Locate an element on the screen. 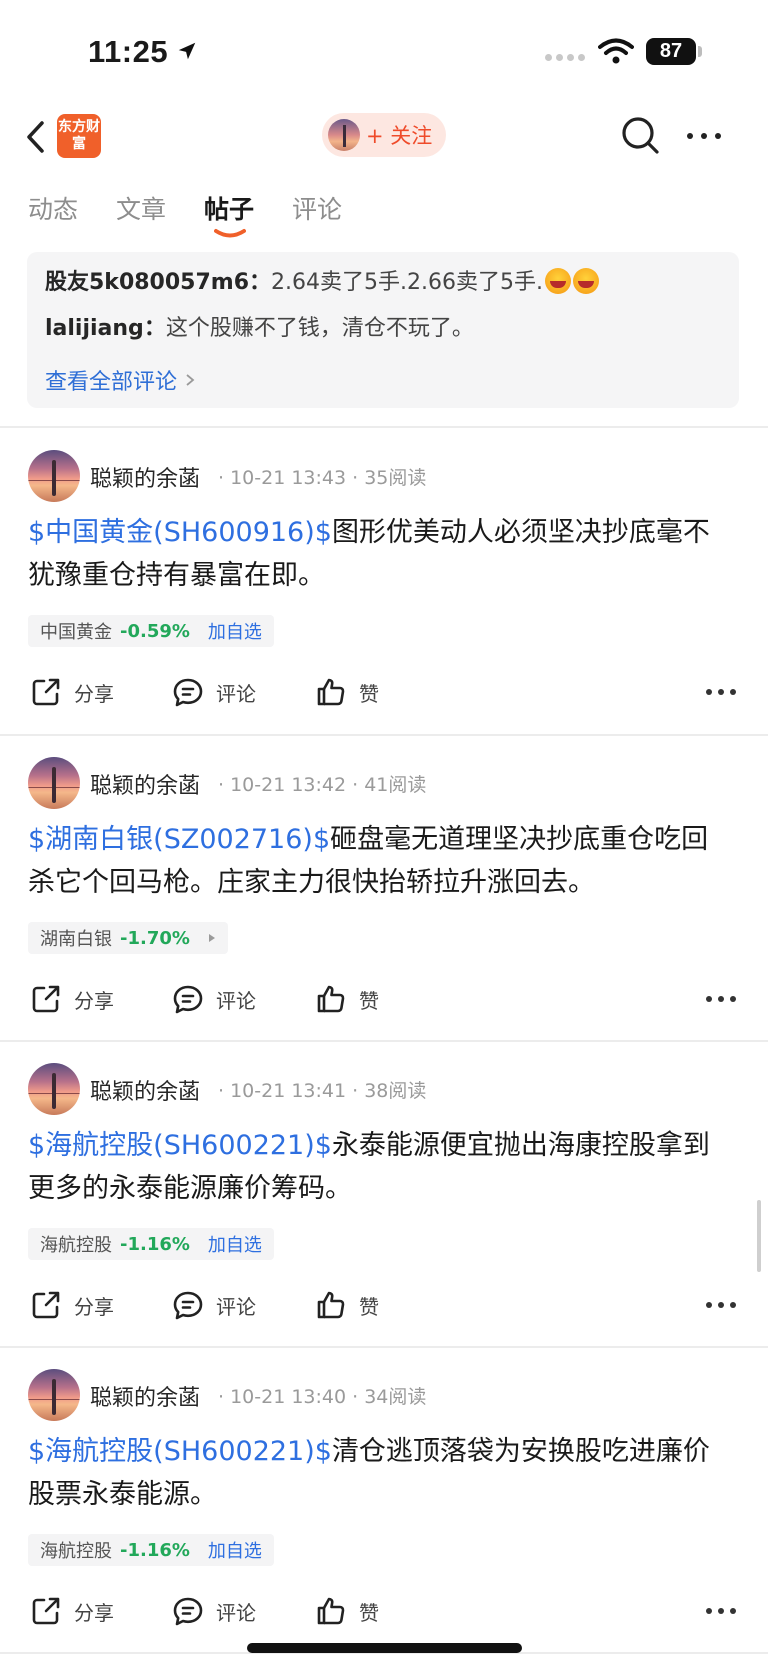 The image size is (768, 1665). battery-tip is located at coordinates (700, 51).